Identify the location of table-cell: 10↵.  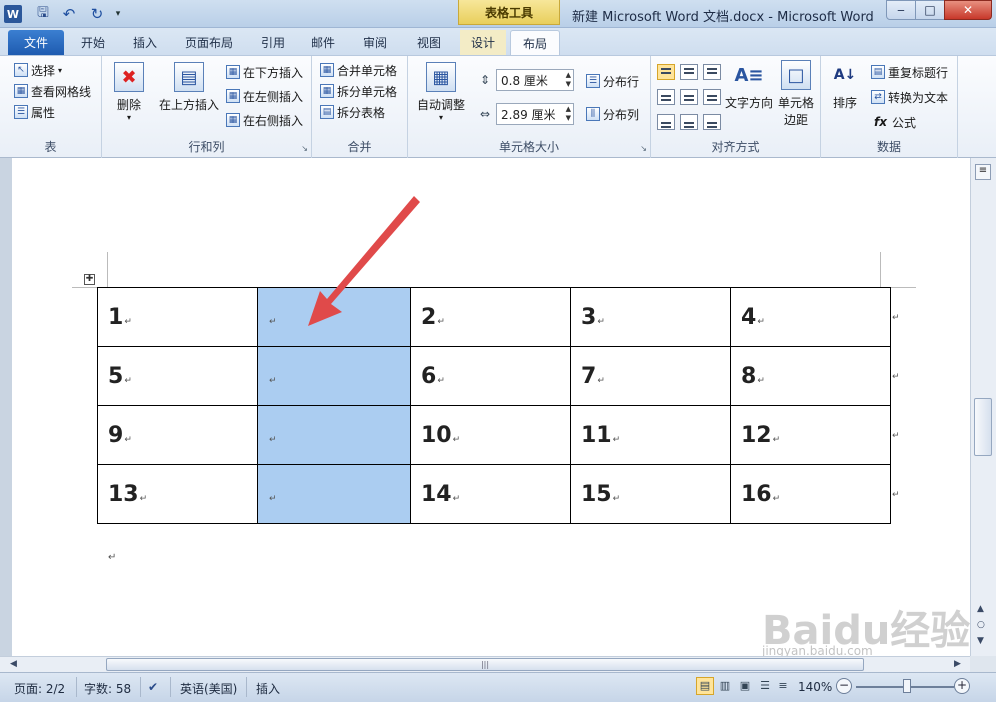
(490, 435).